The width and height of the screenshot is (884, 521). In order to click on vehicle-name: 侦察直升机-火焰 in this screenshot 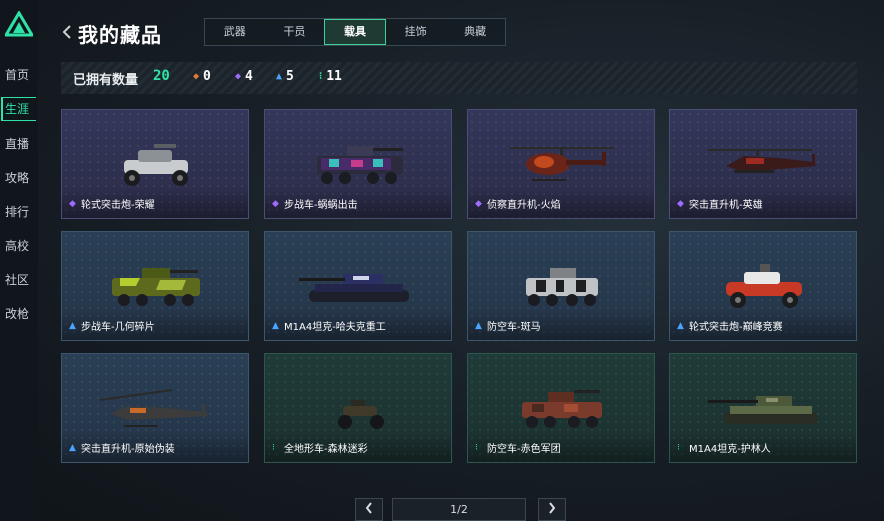, I will do `click(524, 205)`.